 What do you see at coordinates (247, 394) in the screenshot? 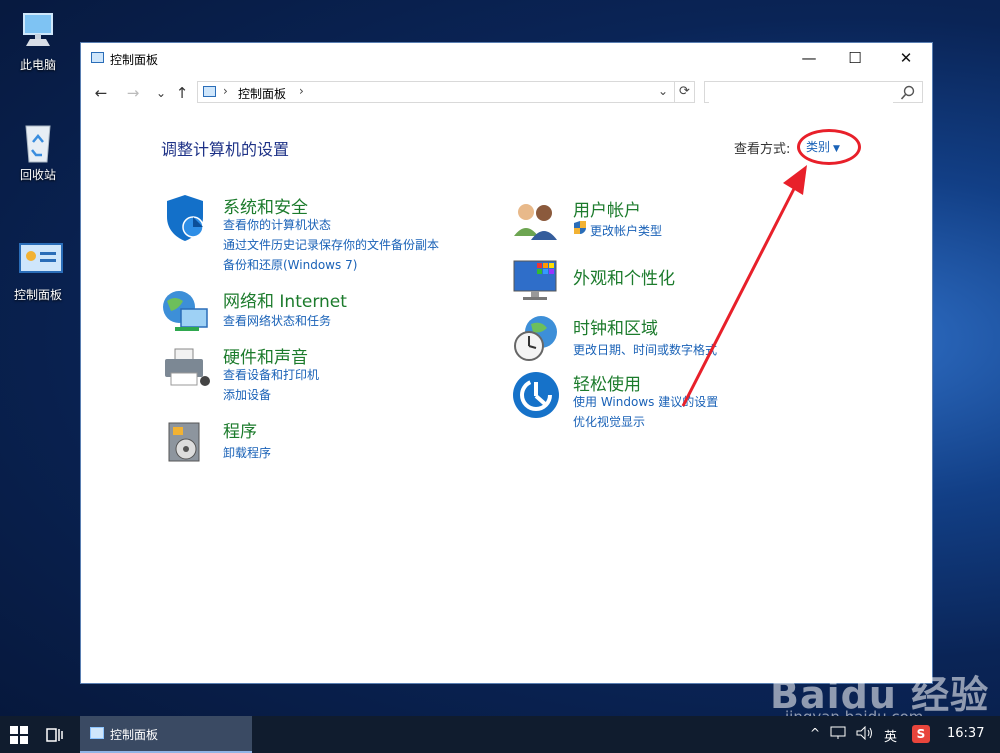
I see `link-add-device: 添加设备` at bounding box center [247, 394].